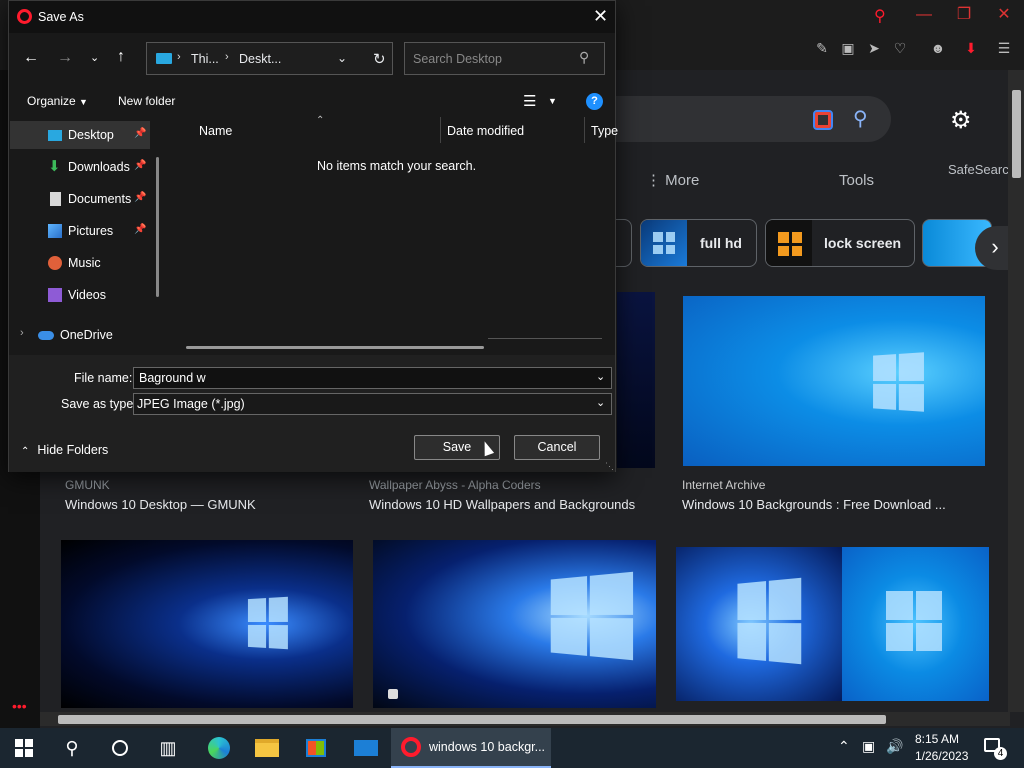 The width and height of the screenshot is (1024, 768). Describe the element at coordinates (140, 165) in the screenshot. I see `pin-icon: 📌` at that location.